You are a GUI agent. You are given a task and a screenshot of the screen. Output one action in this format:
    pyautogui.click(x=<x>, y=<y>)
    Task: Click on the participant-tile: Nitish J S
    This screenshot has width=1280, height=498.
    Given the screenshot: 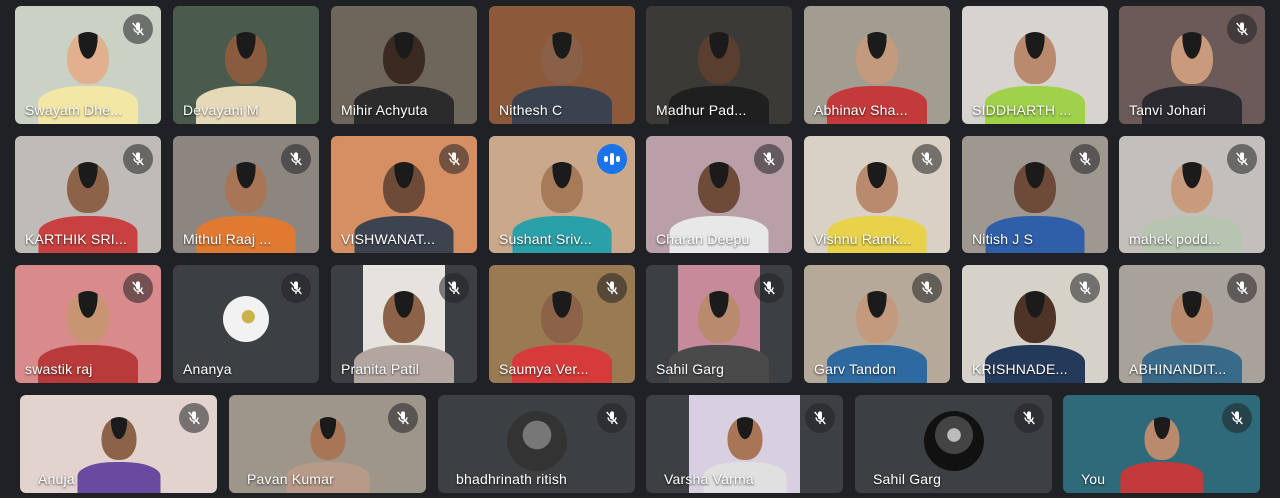 What is the action you would take?
    pyautogui.click(x=1035, y=194)
    